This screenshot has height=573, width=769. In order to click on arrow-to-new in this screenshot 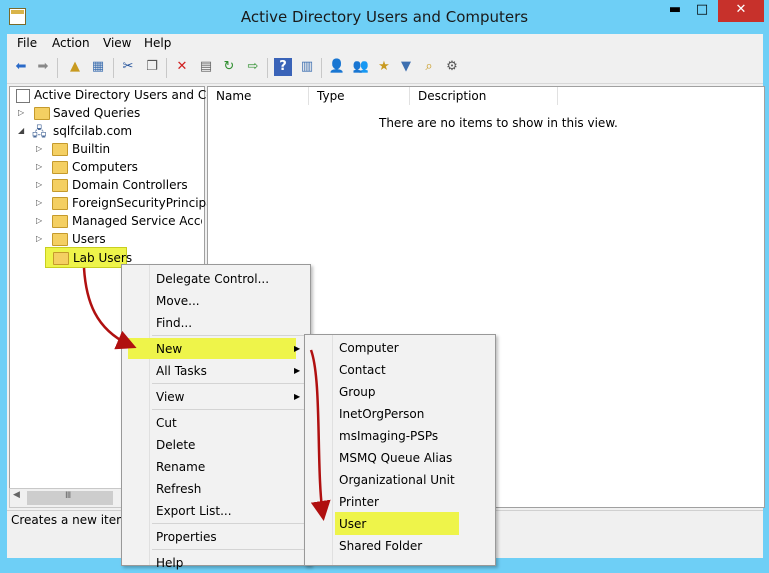, I will do `click(109, 308)`.